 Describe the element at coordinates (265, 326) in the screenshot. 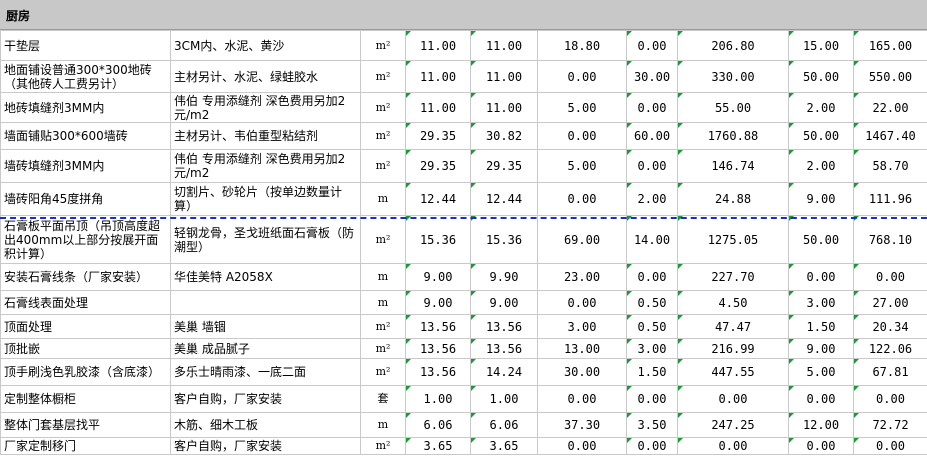

I see `material-cell: 美巢 墙锢` at that location.